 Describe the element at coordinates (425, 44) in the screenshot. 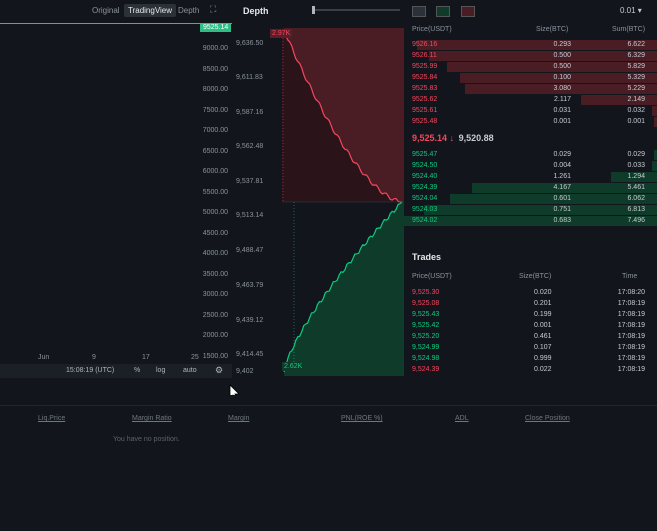

I see `row-price: 9526.16` at that location.